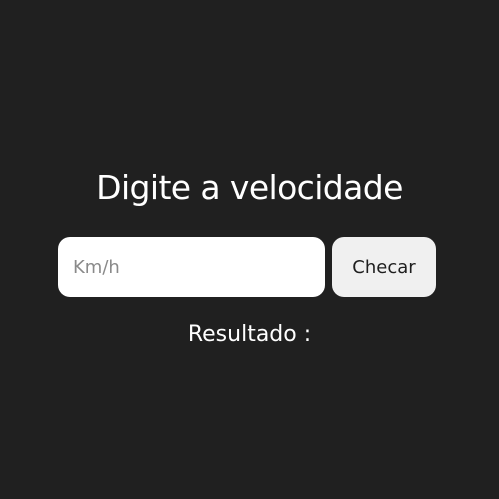 This screenshot has height=499, width=499. Describe the element at coordinates (191, 267) in the screenshot. I see `speed-input` at that location.